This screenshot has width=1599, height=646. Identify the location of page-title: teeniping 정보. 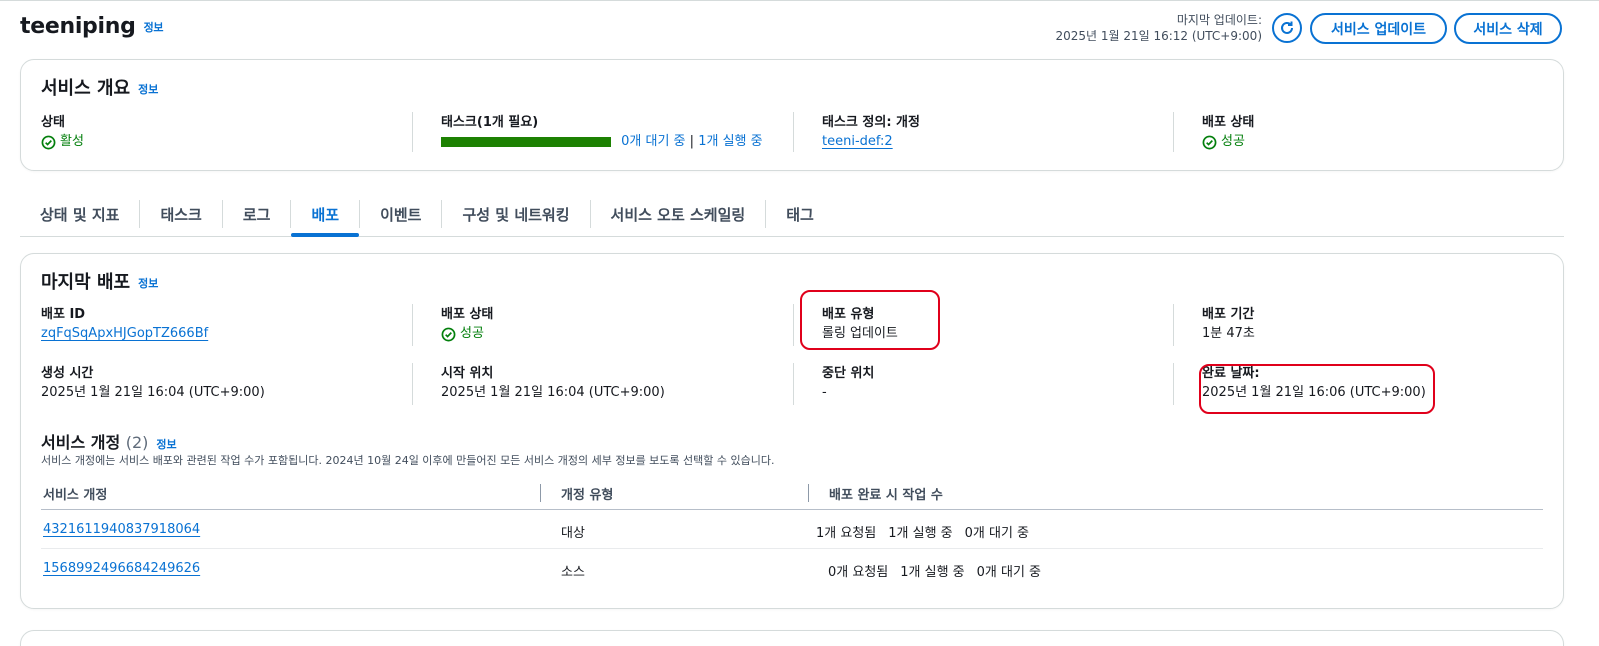
(92, 26).